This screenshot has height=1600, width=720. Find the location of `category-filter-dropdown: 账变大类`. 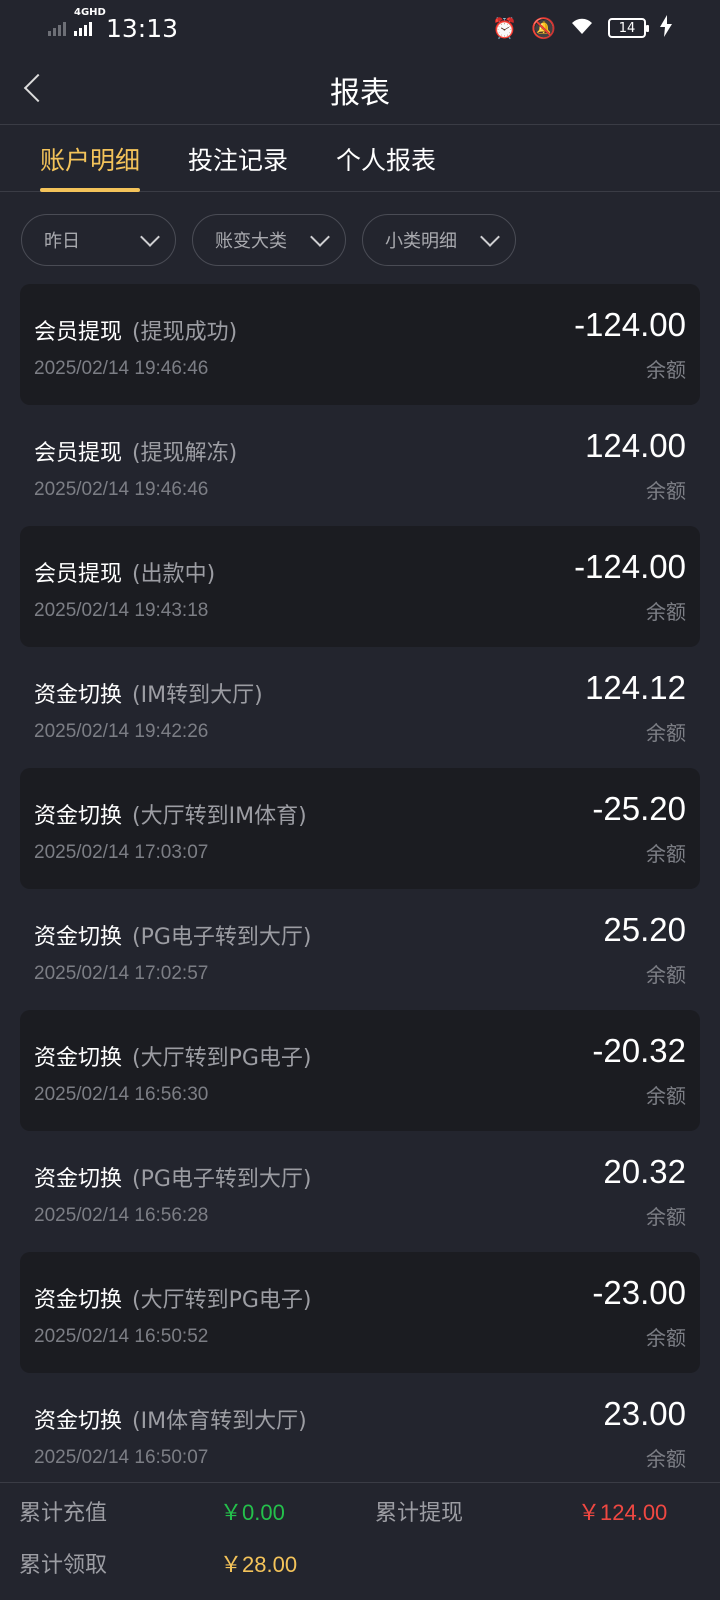

category-filter-dropdown: 账变大类 is located at coordinates (269, 240).